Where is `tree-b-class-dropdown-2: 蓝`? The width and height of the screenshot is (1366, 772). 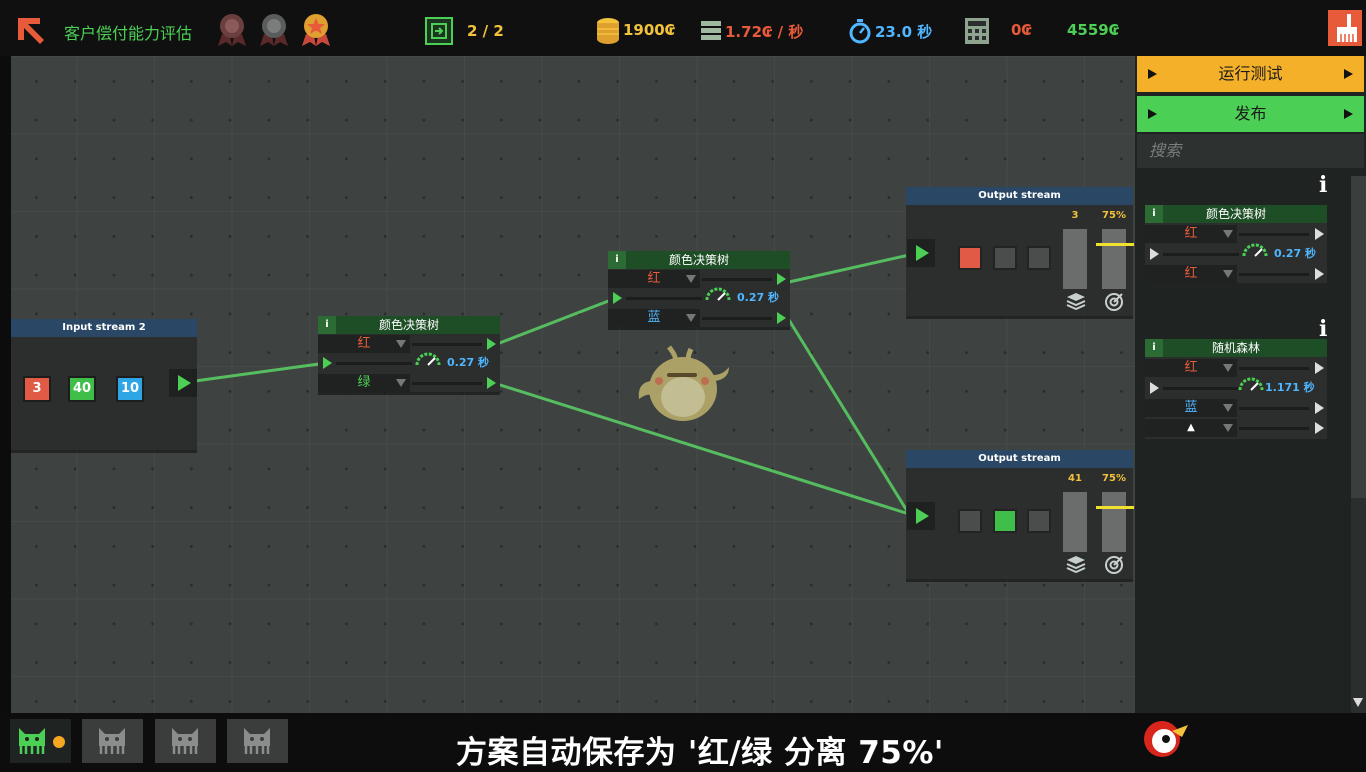 tree-b-class-dropdown-2: 蓝 is located at coordinates (654, 318).